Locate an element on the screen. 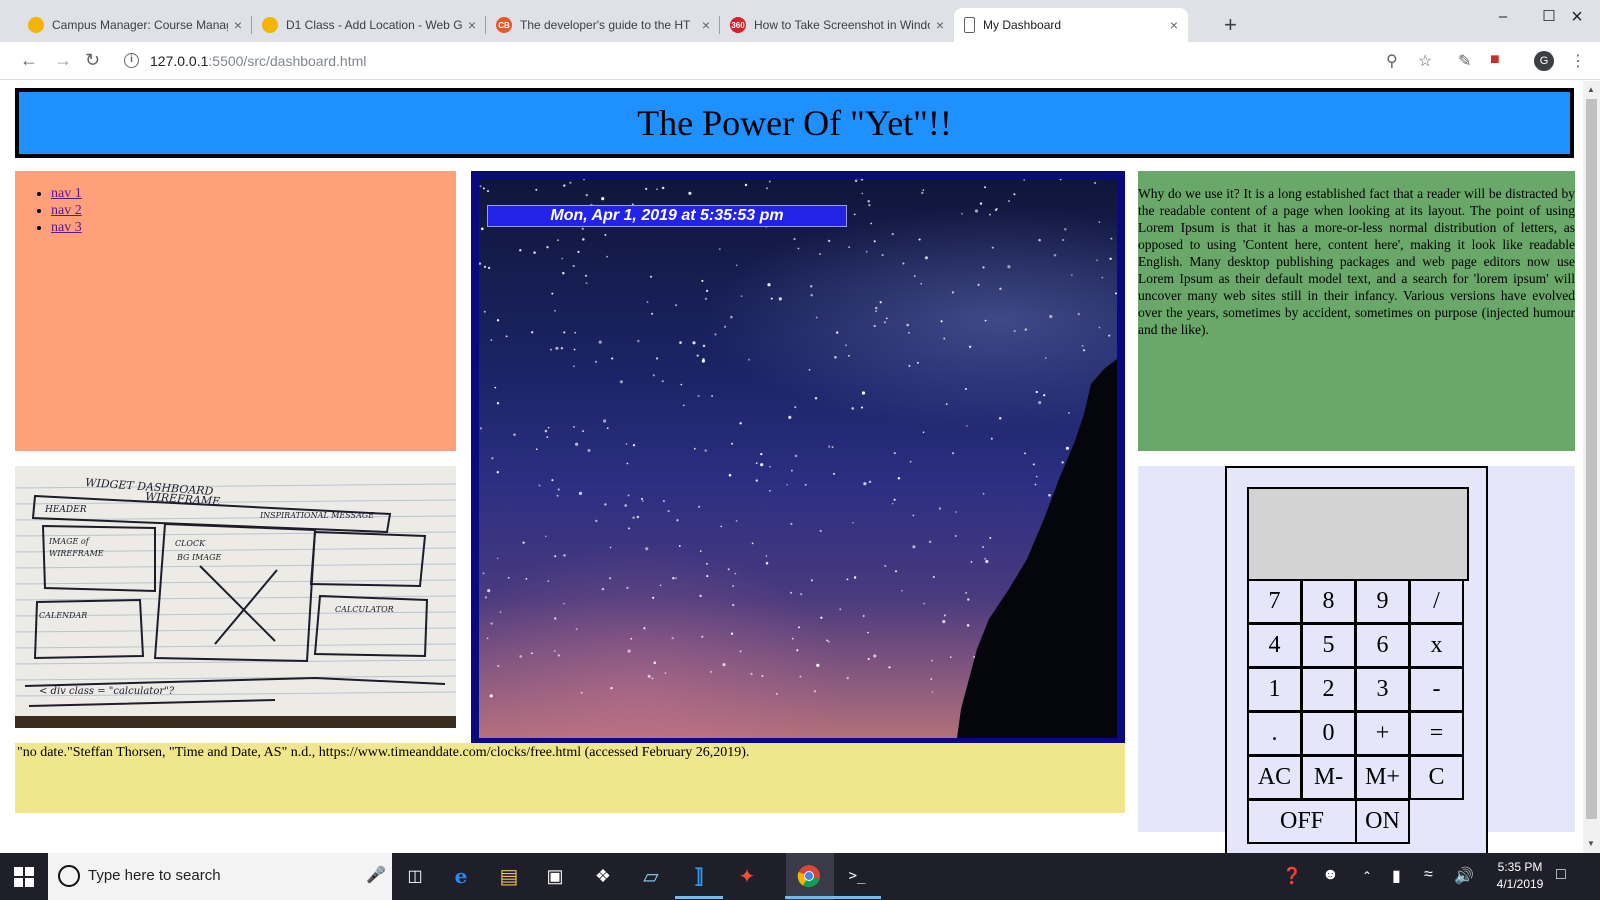  svg-text: CALENDAR is located at coordinates (63, 615).